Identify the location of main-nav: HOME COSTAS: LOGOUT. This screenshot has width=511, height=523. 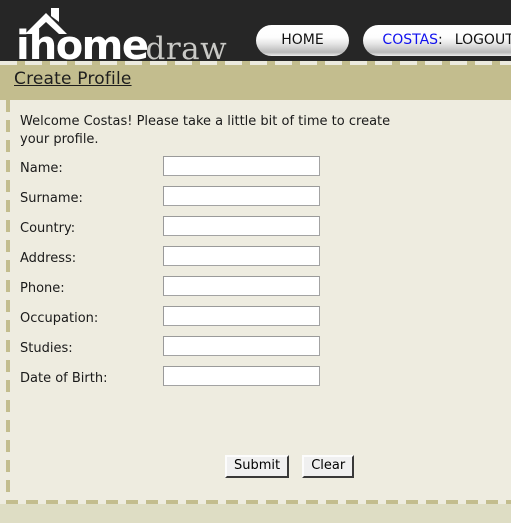
(383, 40).